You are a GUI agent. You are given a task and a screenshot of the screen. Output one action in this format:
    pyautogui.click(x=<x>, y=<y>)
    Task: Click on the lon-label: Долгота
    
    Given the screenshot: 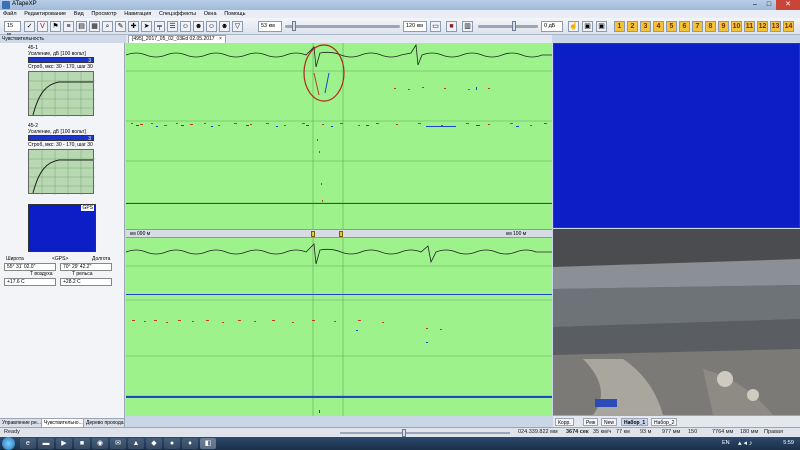 What is the action you would take?
    pyautogui.click(x=101, y=259)
    